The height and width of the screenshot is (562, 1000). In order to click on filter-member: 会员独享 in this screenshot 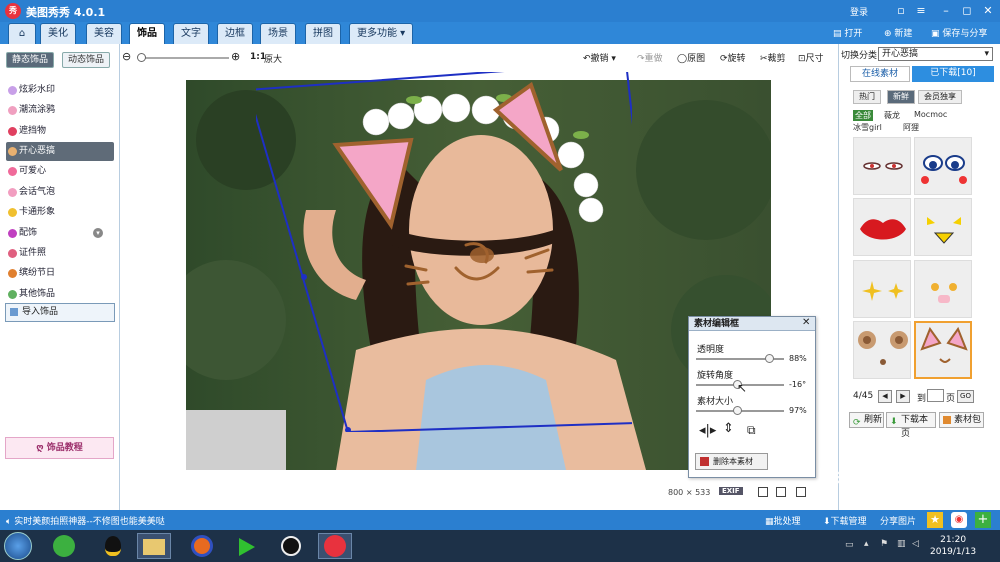, I will do `click(940, 97)`.